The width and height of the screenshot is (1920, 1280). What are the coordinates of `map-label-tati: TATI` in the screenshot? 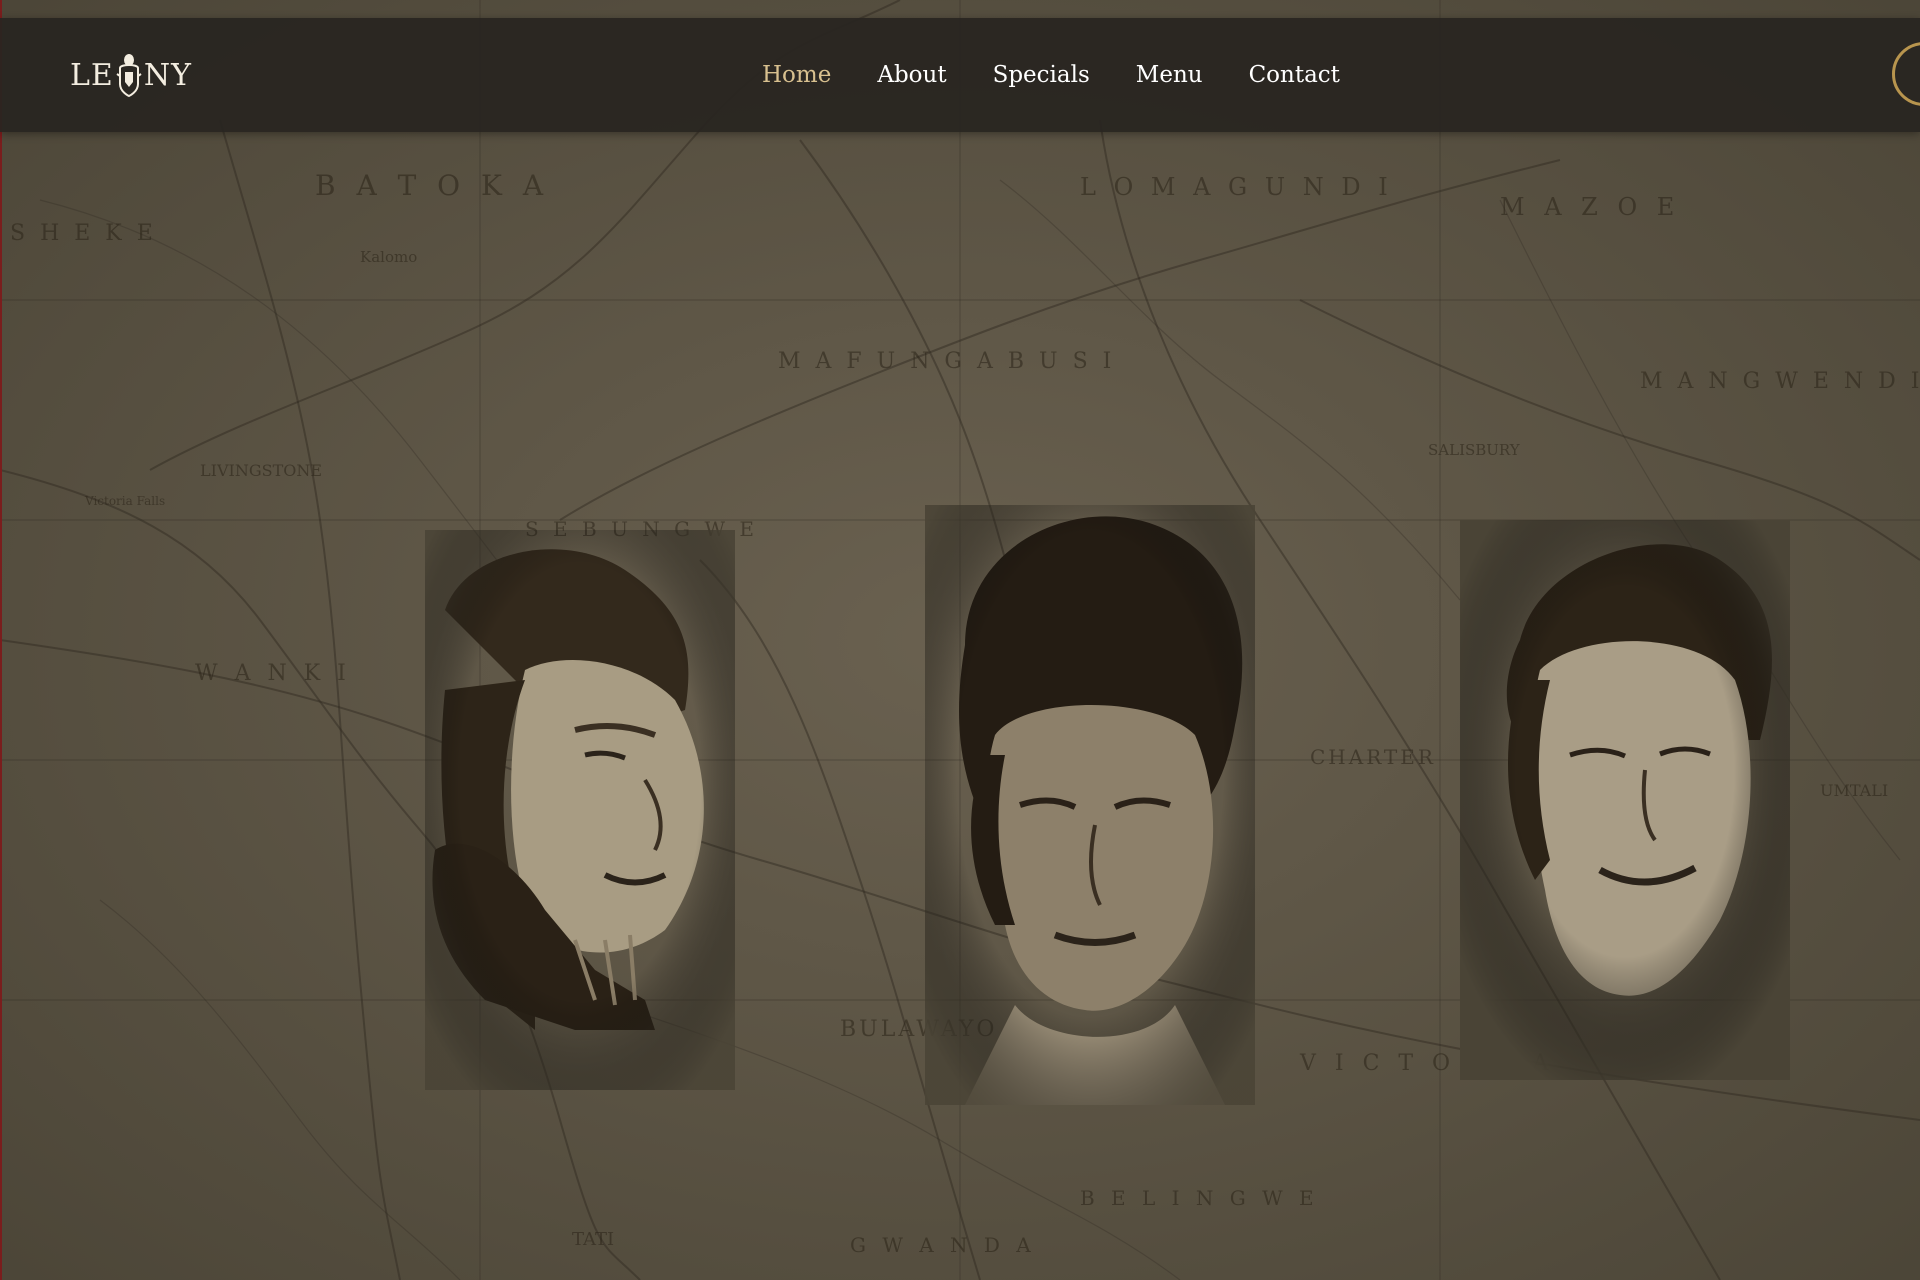 It's located at (593, 1239).